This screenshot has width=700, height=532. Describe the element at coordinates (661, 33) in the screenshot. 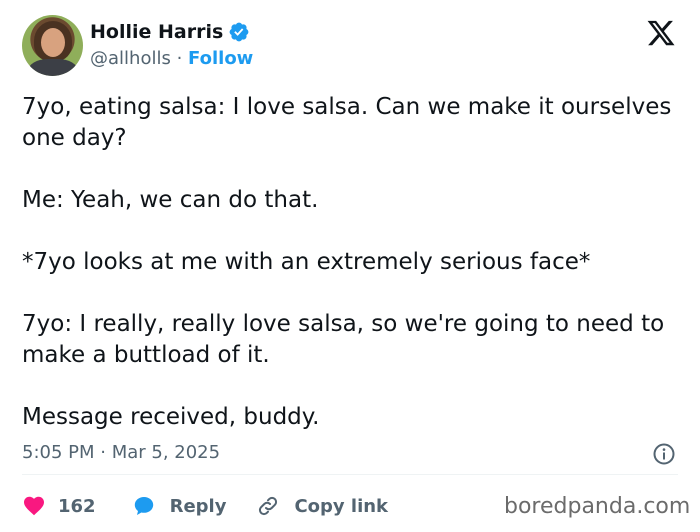

I see `x-logo-icon` at that location.